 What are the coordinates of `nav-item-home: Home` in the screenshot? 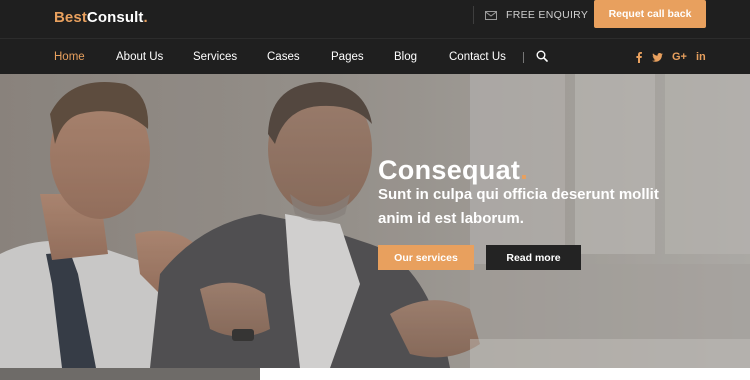 It's located at (69, 57).